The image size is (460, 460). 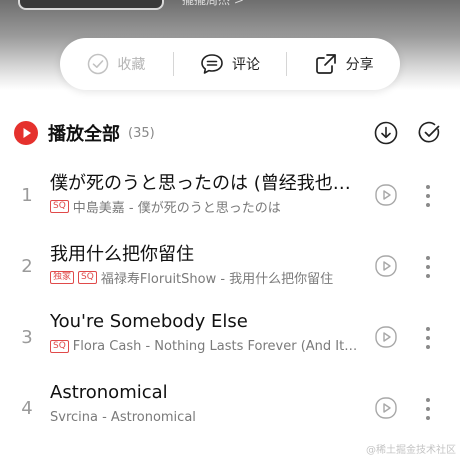 I want to click on track-count: (35), so click(x=141, y=133).